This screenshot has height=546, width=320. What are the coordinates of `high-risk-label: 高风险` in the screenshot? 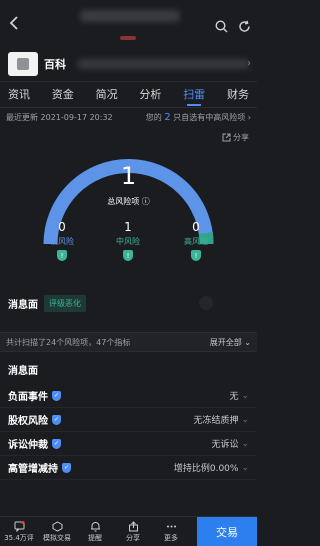 It's located at (196, 241).